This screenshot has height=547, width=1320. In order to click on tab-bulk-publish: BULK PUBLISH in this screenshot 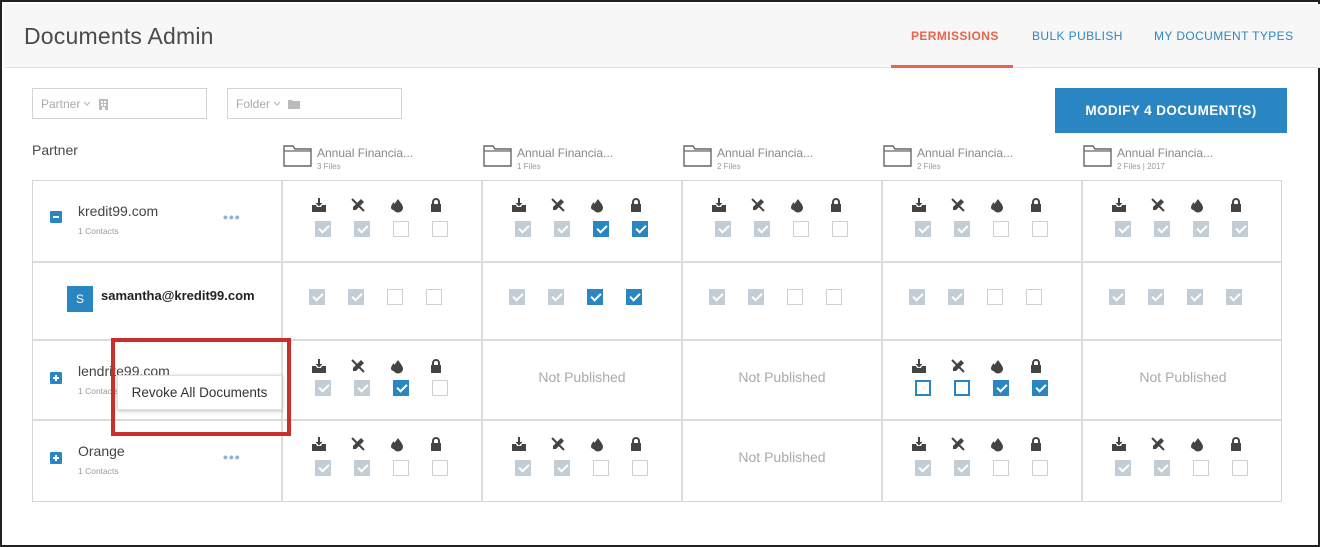, I will do `click(1077, 36)`.